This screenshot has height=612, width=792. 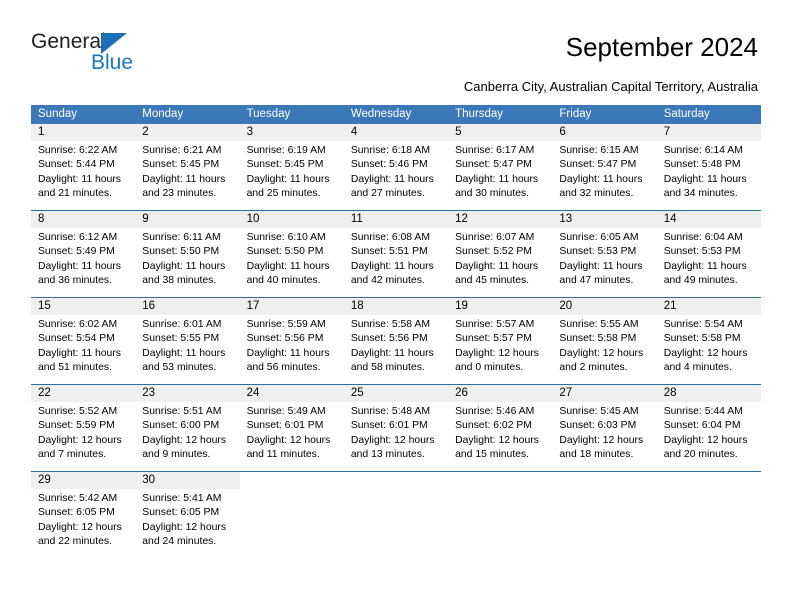 What do you see at coordinates (78, 324) in the screenshot?
I see `sunrise-text: Sunrise: 6:02 AM` at bounding box center [78, 324].